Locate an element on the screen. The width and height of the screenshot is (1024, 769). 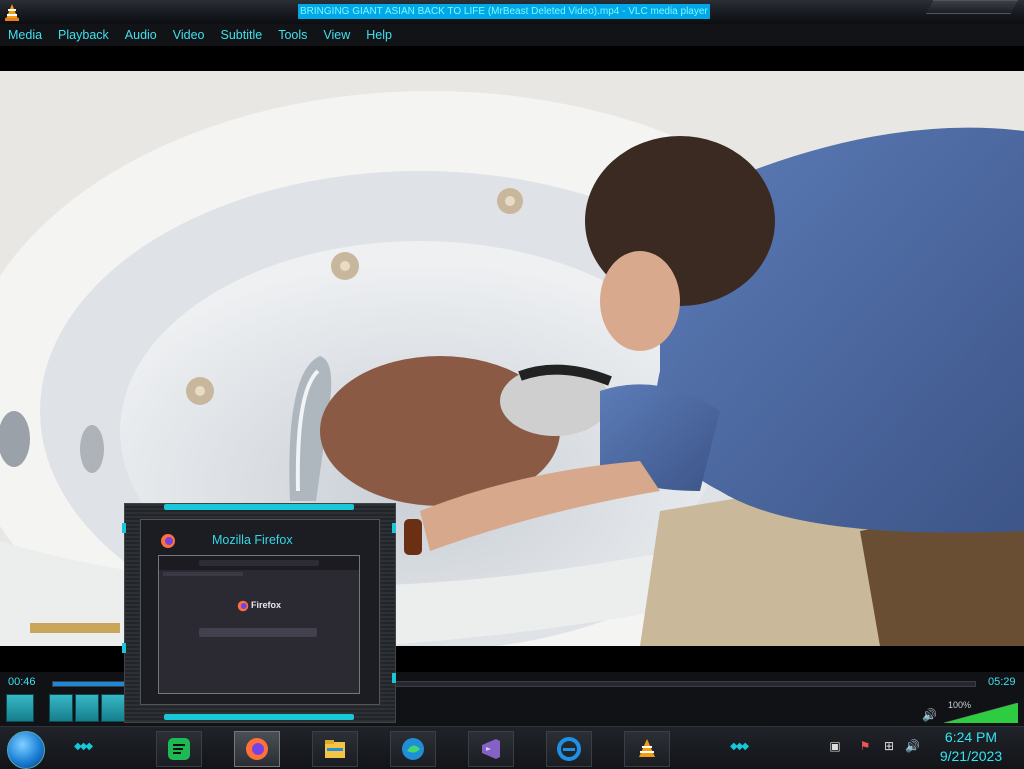
thumb-search-box is located at coordinates (258, 632).